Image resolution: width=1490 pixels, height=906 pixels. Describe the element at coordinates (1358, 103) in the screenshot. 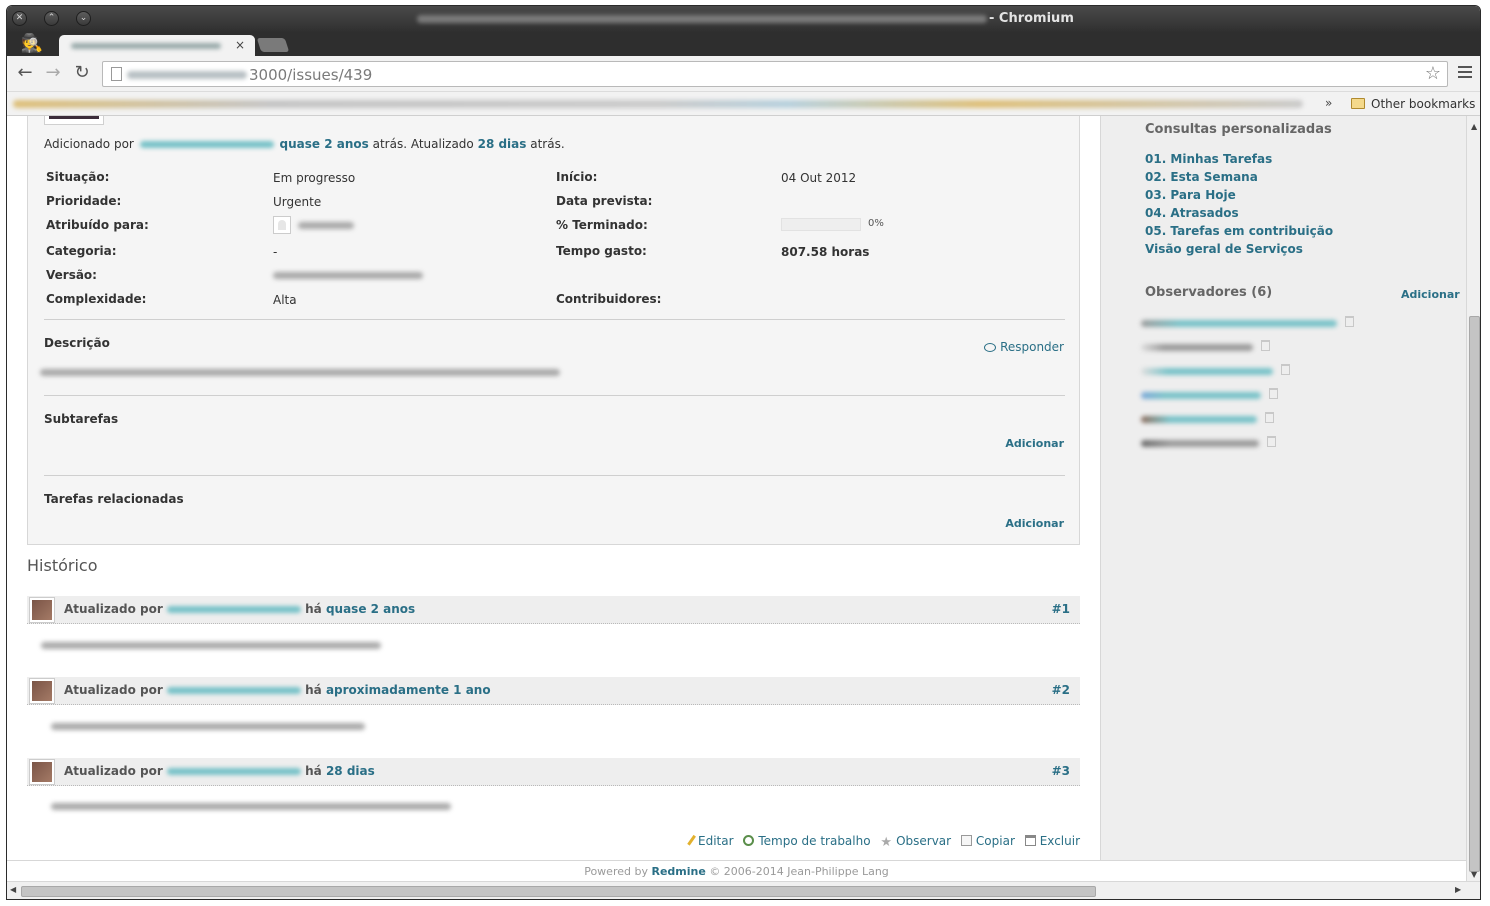

I see `folder-icon` at that location.